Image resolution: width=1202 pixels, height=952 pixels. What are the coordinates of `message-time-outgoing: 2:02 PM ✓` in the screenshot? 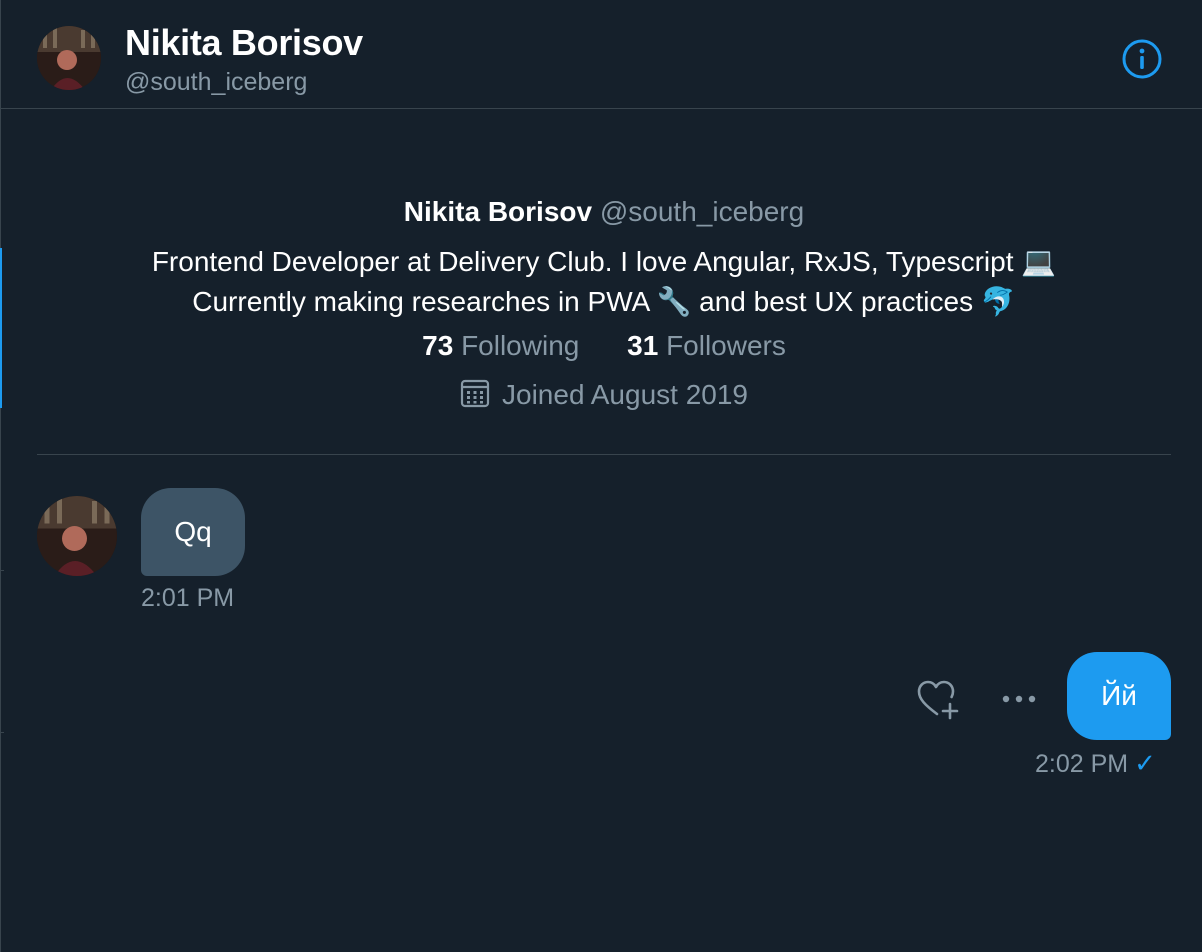 It's located at (1095, 763).